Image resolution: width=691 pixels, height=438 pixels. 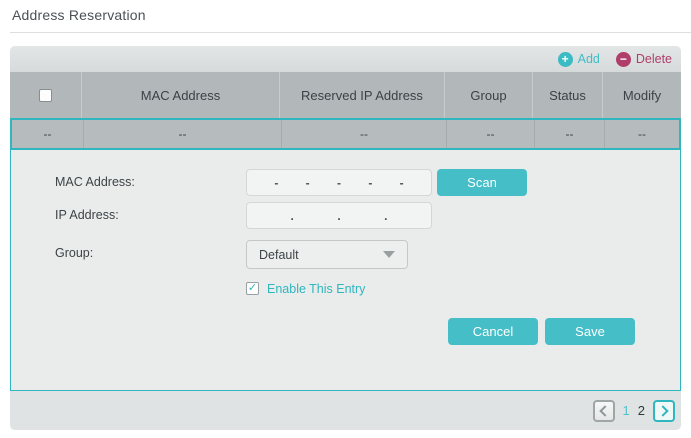 I want to click on group-select: Default, so click(x=327, y=254).